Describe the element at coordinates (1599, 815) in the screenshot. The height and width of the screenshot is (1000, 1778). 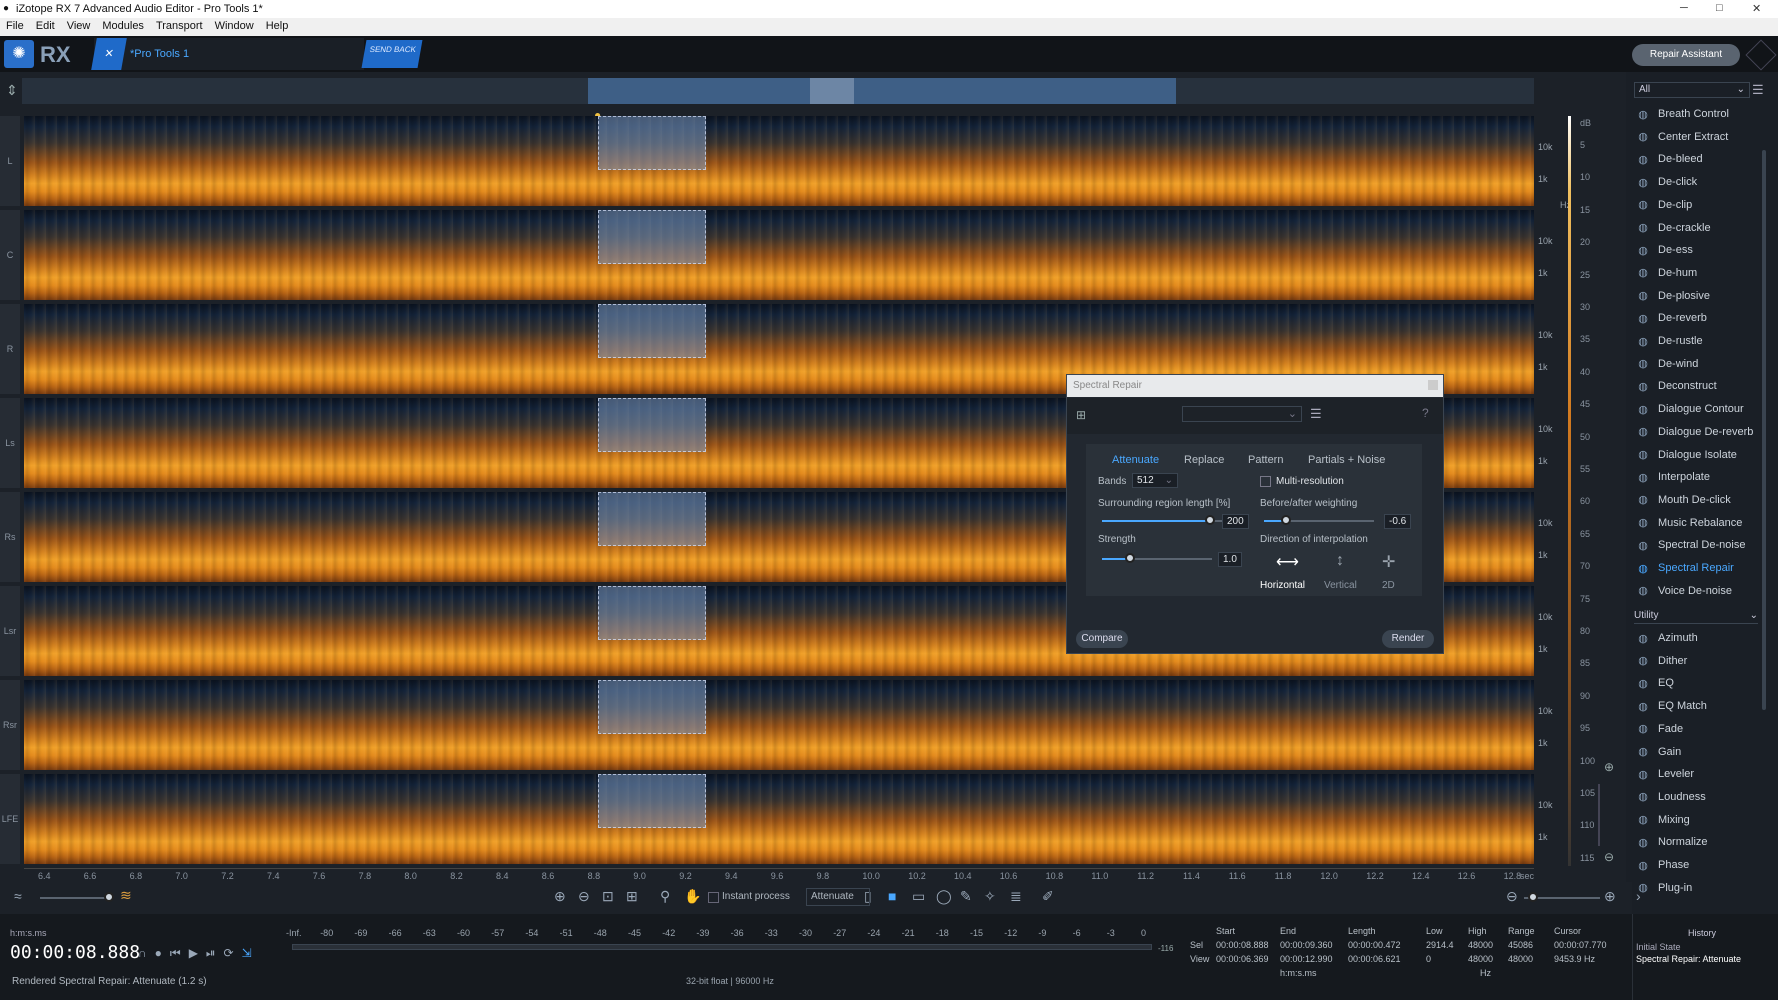
I see `freq-zoom-slider` at that location.